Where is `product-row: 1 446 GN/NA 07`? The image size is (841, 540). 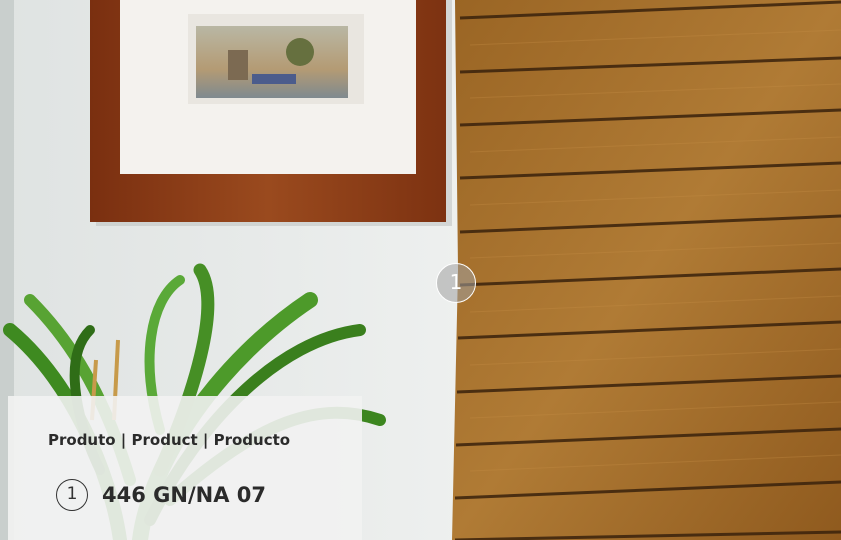
product-row: 1 446 GN/NA 07 is located at coordinates (161, 495).